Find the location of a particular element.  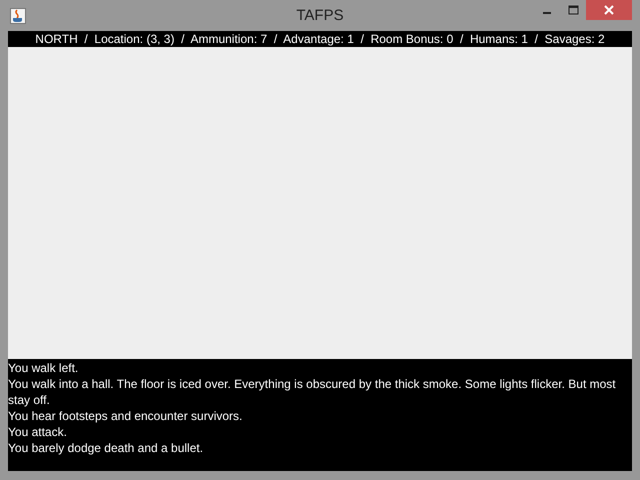

status-text: NORTH / Location: (3, 3) / Ammunition: 7 / Advantage: 1 / Room Bonus: 0 / Humans: 1 / Savages: 2 is located at coordinates (320, 39).